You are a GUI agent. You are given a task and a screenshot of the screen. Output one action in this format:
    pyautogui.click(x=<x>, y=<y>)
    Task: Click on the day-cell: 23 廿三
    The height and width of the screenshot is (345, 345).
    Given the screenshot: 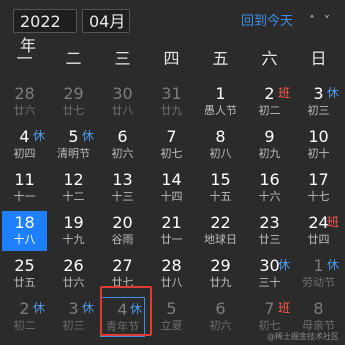 What is the action you would take?
    pyautogui.click(x=269, y=231)
    